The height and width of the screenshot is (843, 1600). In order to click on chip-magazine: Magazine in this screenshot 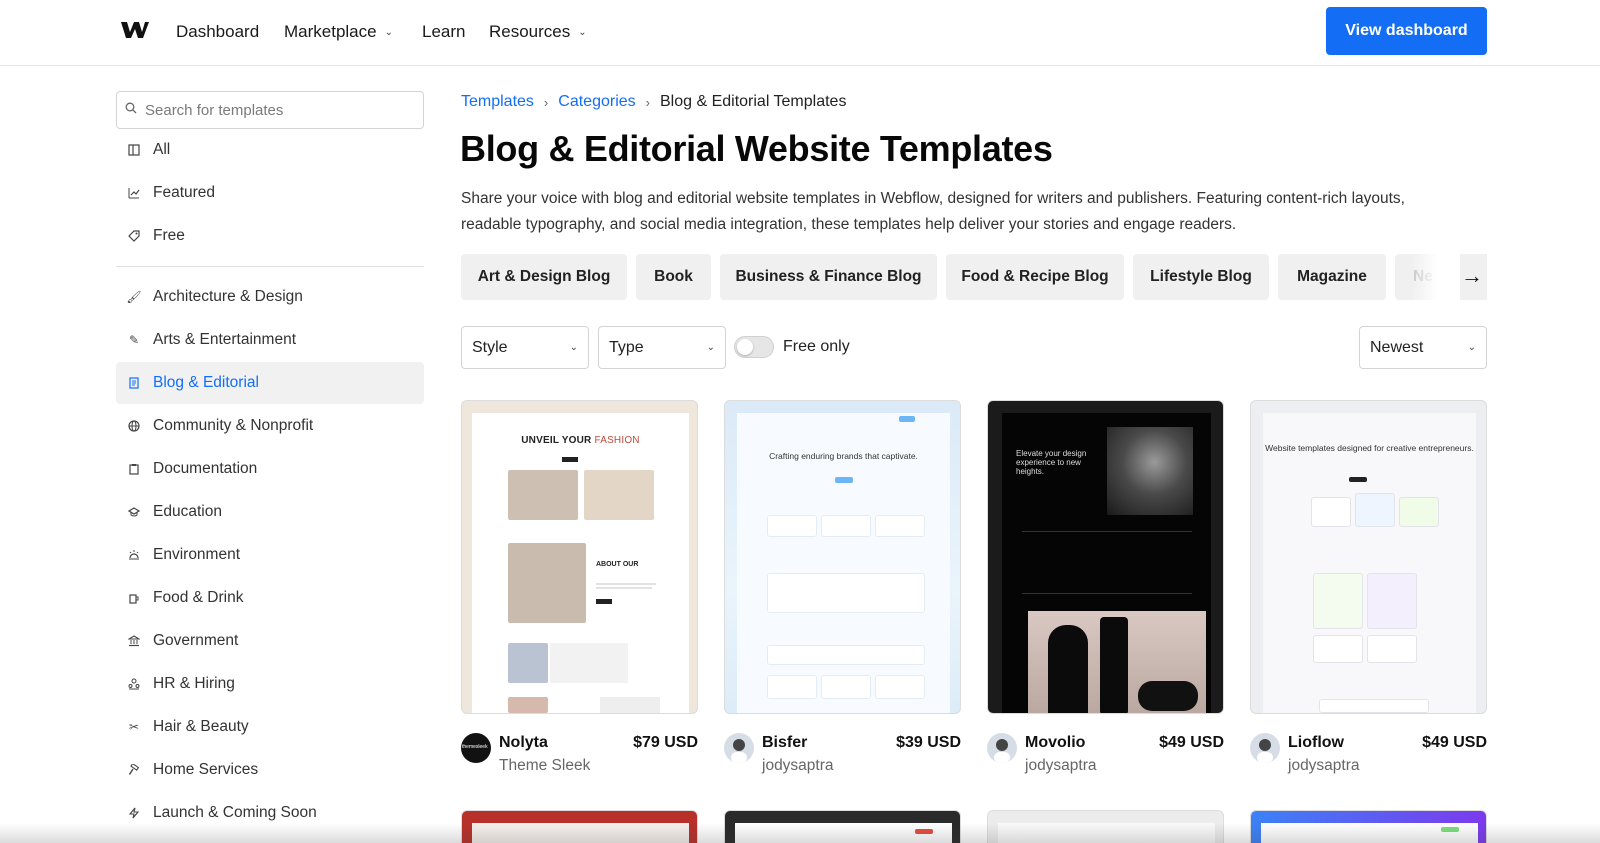, I will do `click(1332, 277)`.